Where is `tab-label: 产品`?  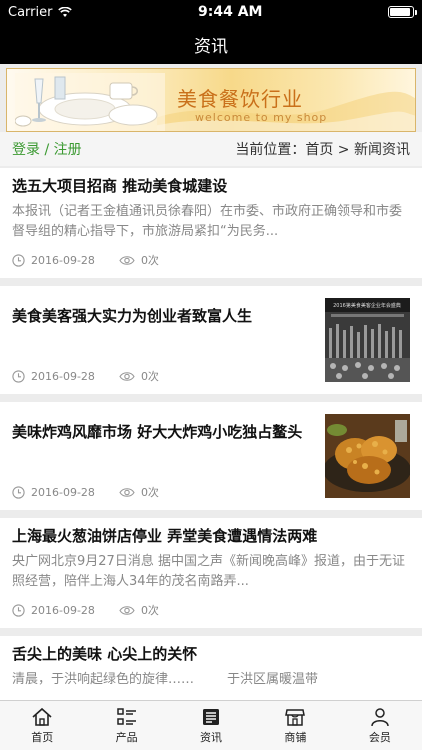
tab-label: 产品 is located at coordinates (126, 737).